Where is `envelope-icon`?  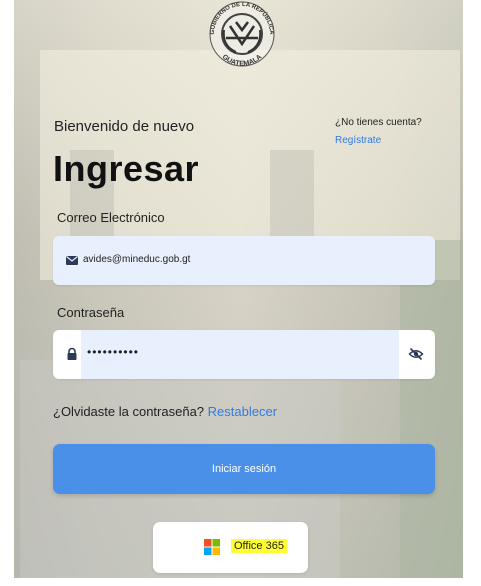 envelope-icon is located at coordinates (72, 260).